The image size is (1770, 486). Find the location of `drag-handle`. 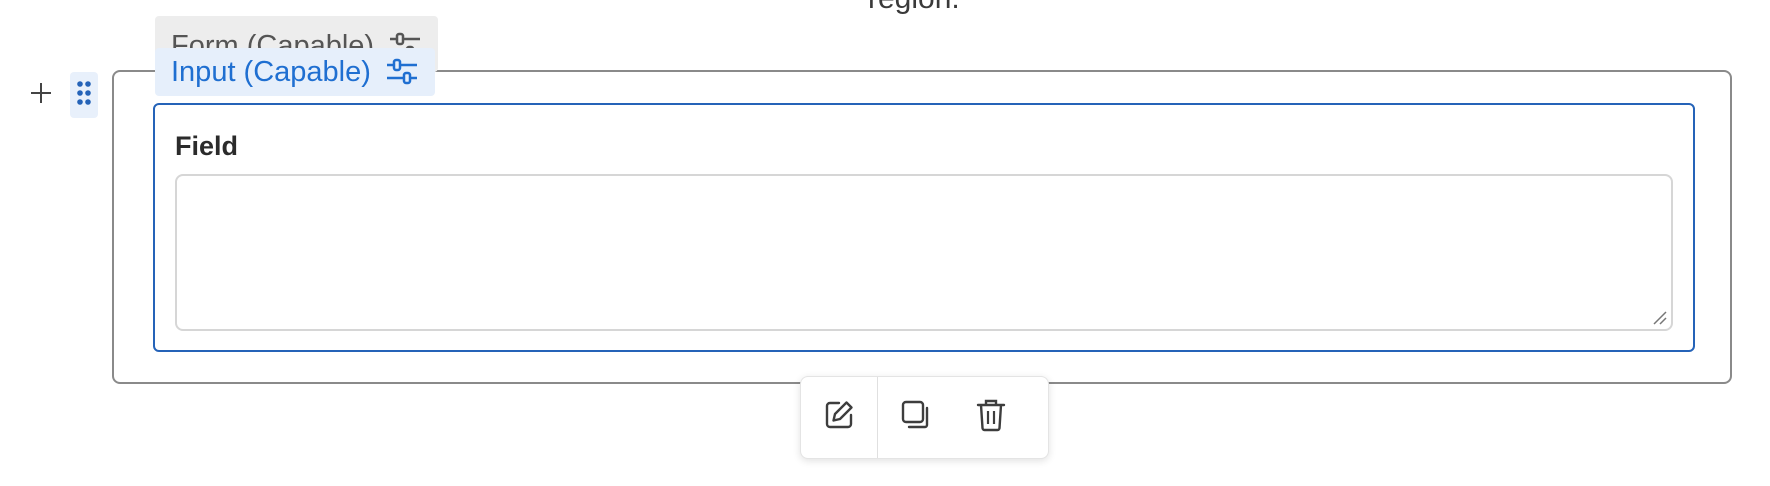

drag-handle is located at coordinates (84, 95).